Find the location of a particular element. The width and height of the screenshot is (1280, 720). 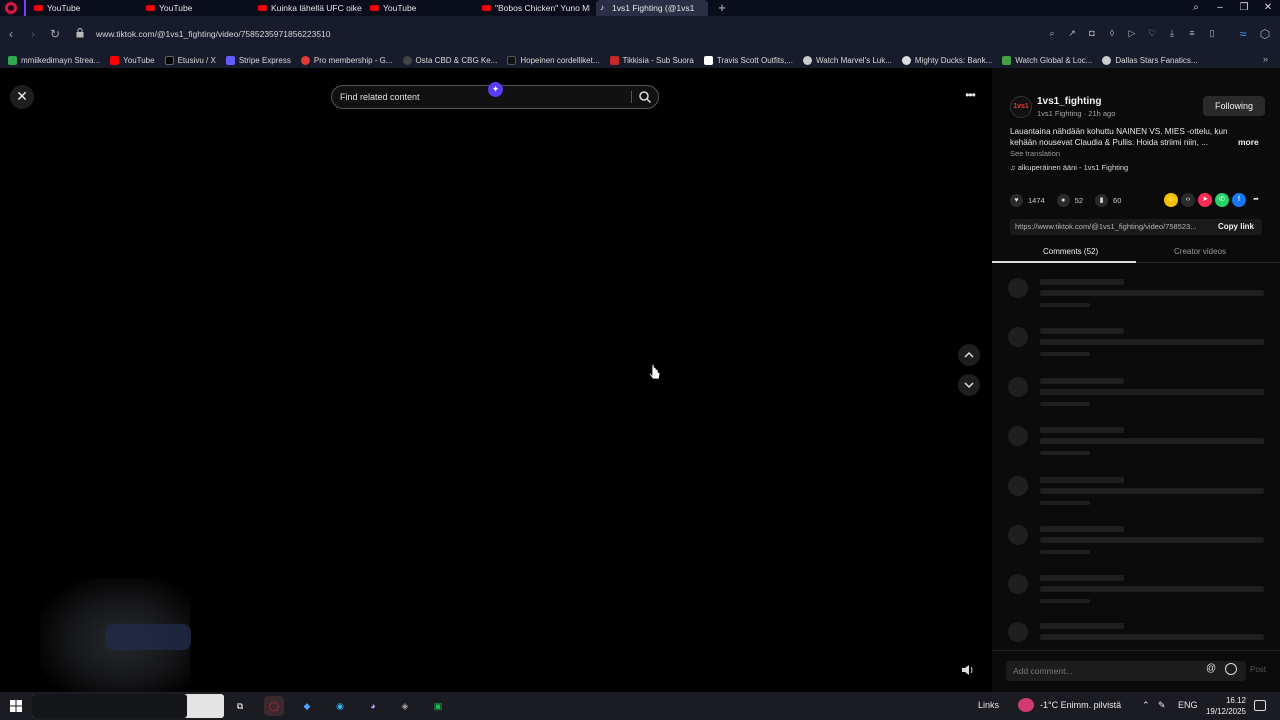

task-view-icon: ⧉ is located at coordinates (240, 706).